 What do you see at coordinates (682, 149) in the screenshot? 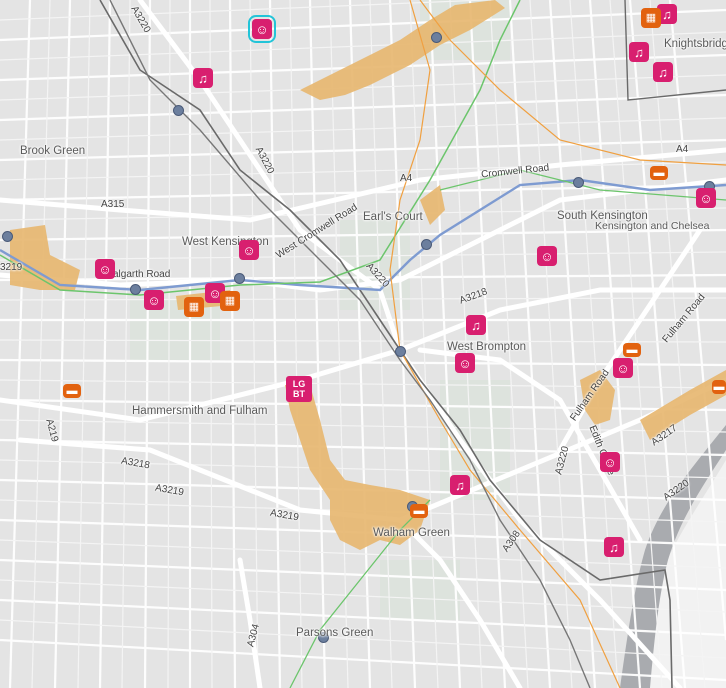
I see `road-label-a4-top: A4` at bounding box center [682, 149].